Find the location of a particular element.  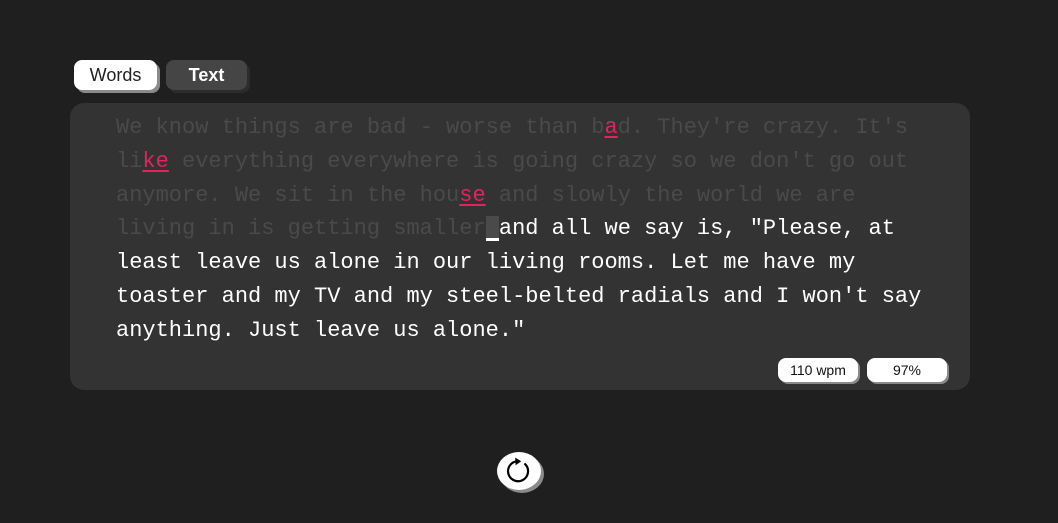

error-char: a is located at coordinates (611, 127).